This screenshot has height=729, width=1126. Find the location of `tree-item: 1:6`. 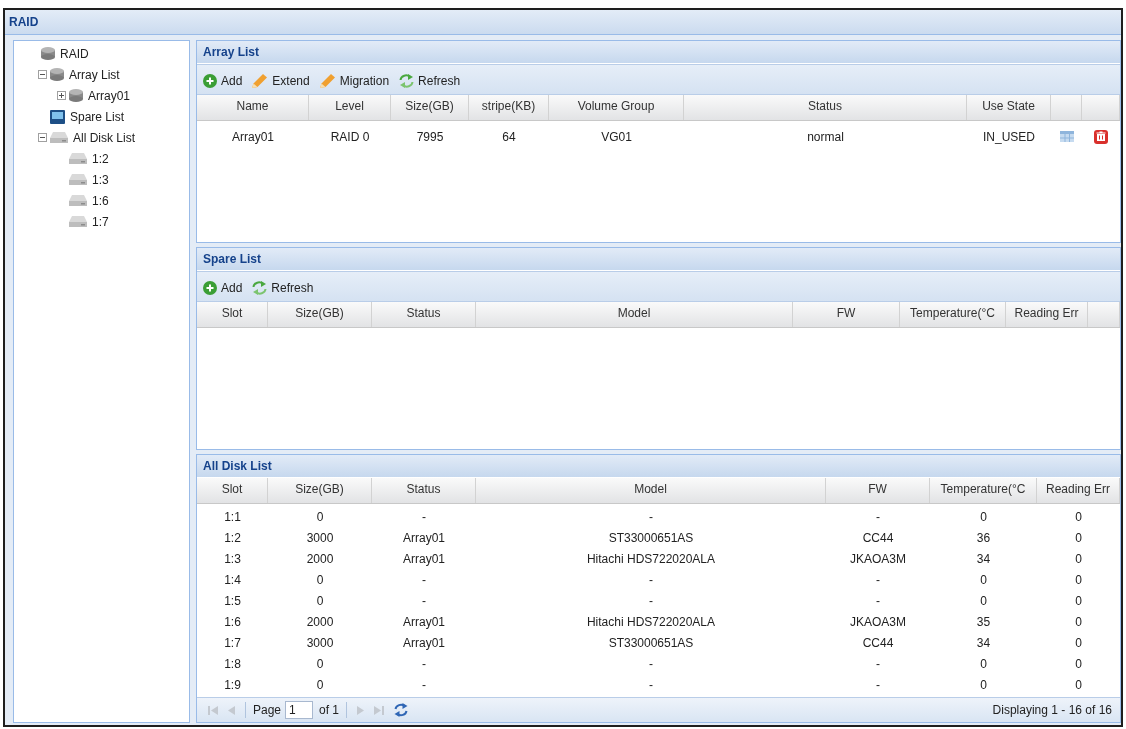

tree-item: 1:6 is located at coordinates (100, 200).